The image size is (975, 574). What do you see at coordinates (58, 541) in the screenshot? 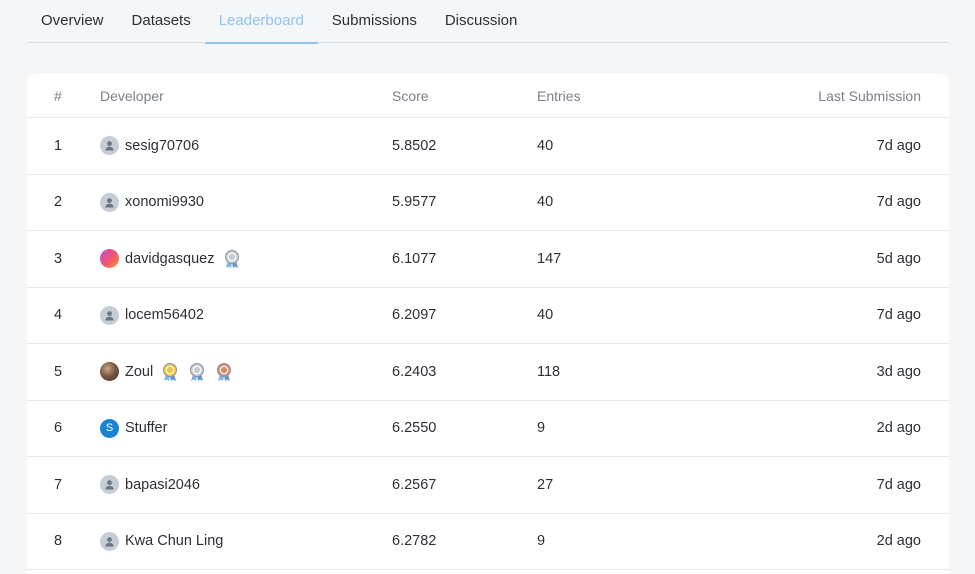
I see `rank-cell: 8` at bounding box center [58, 541].